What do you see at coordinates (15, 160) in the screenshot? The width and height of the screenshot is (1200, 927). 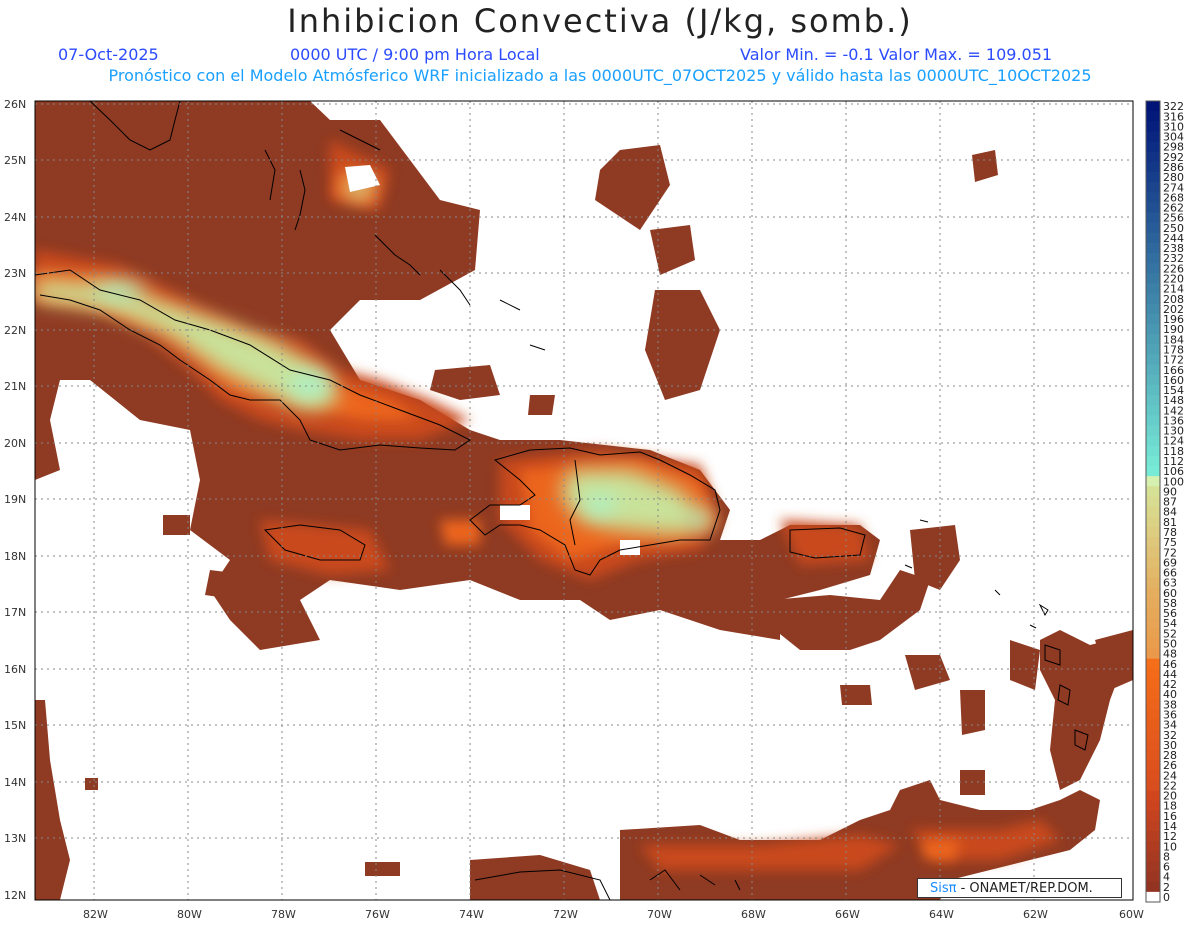 I see `lat-label: 25N` at bounding box center [15, 160].